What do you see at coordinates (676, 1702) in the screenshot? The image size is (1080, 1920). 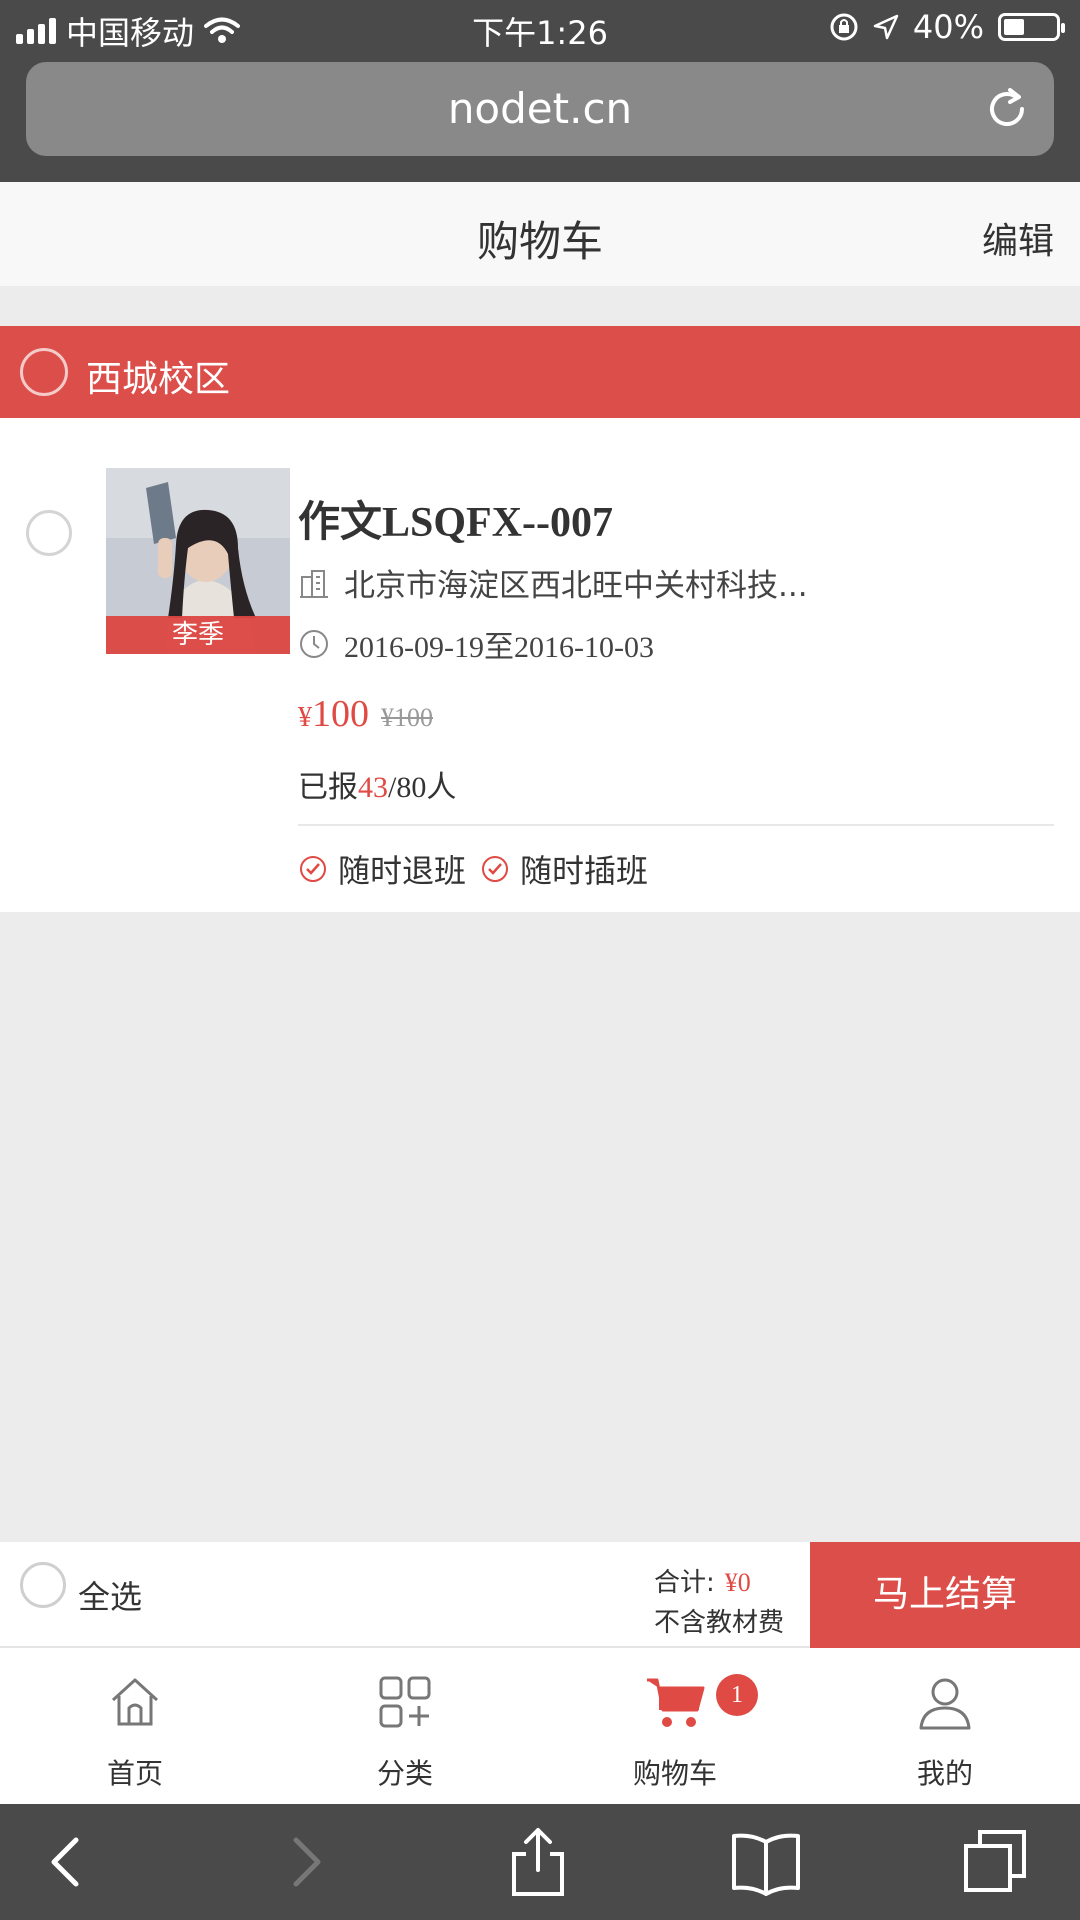 I see `cart-icon` at bounding box center [676, 1702].